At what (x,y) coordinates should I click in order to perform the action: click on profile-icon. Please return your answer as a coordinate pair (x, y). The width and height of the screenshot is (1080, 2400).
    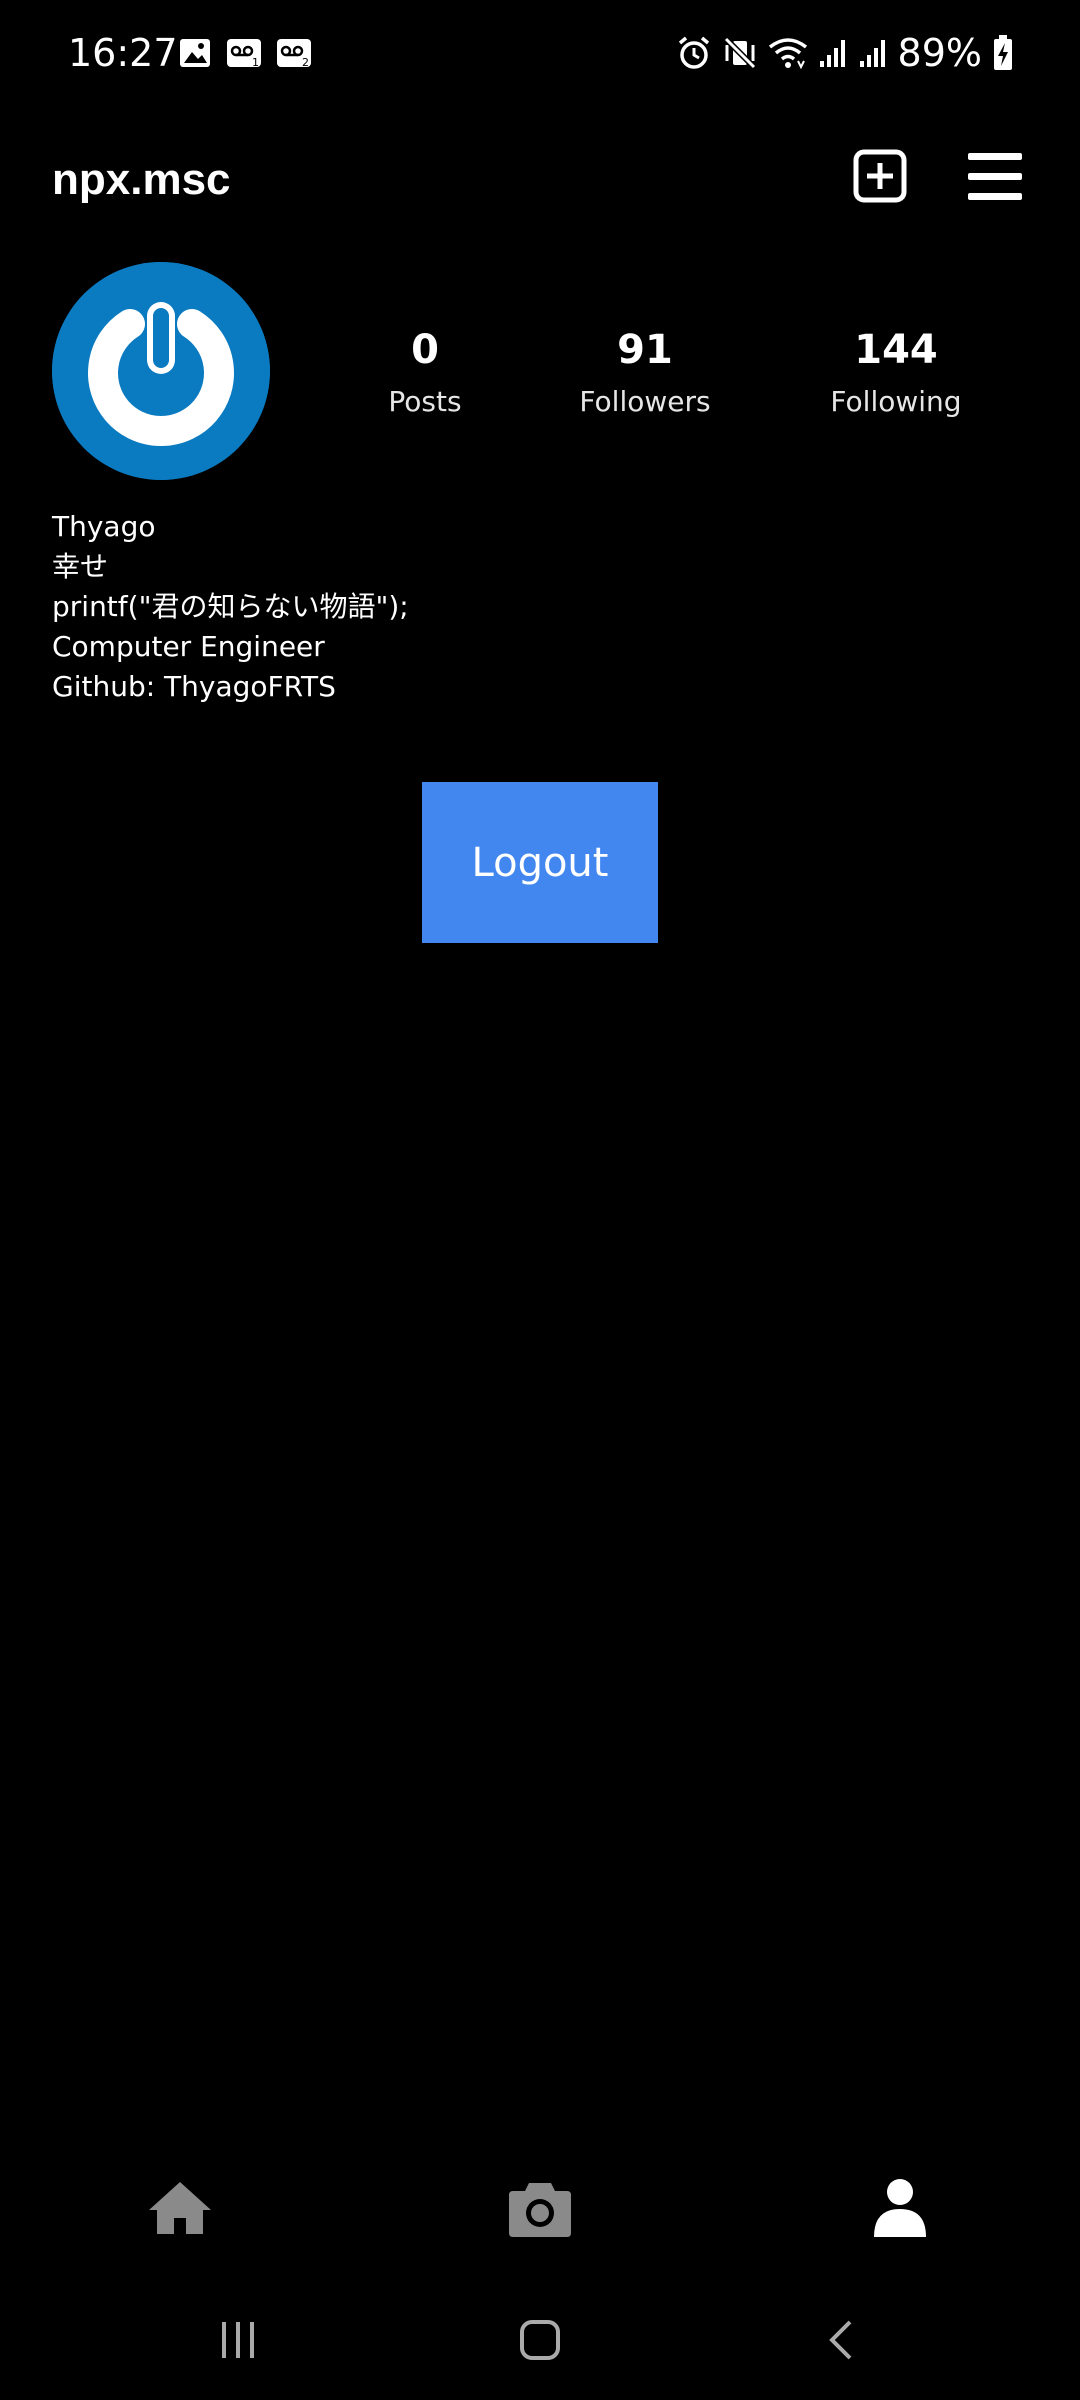
    Looking at the image, I should click on (900, 2208).